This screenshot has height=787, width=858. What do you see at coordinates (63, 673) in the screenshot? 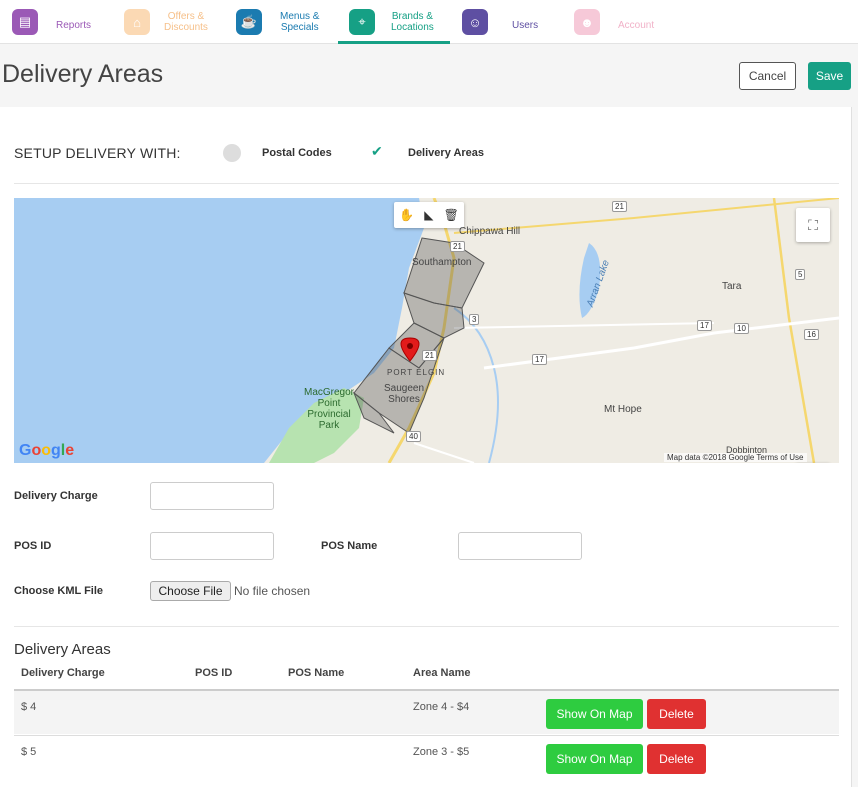
I see `column-header-delivery-charge: Delivery Charge` at bounding box center [63, 673].